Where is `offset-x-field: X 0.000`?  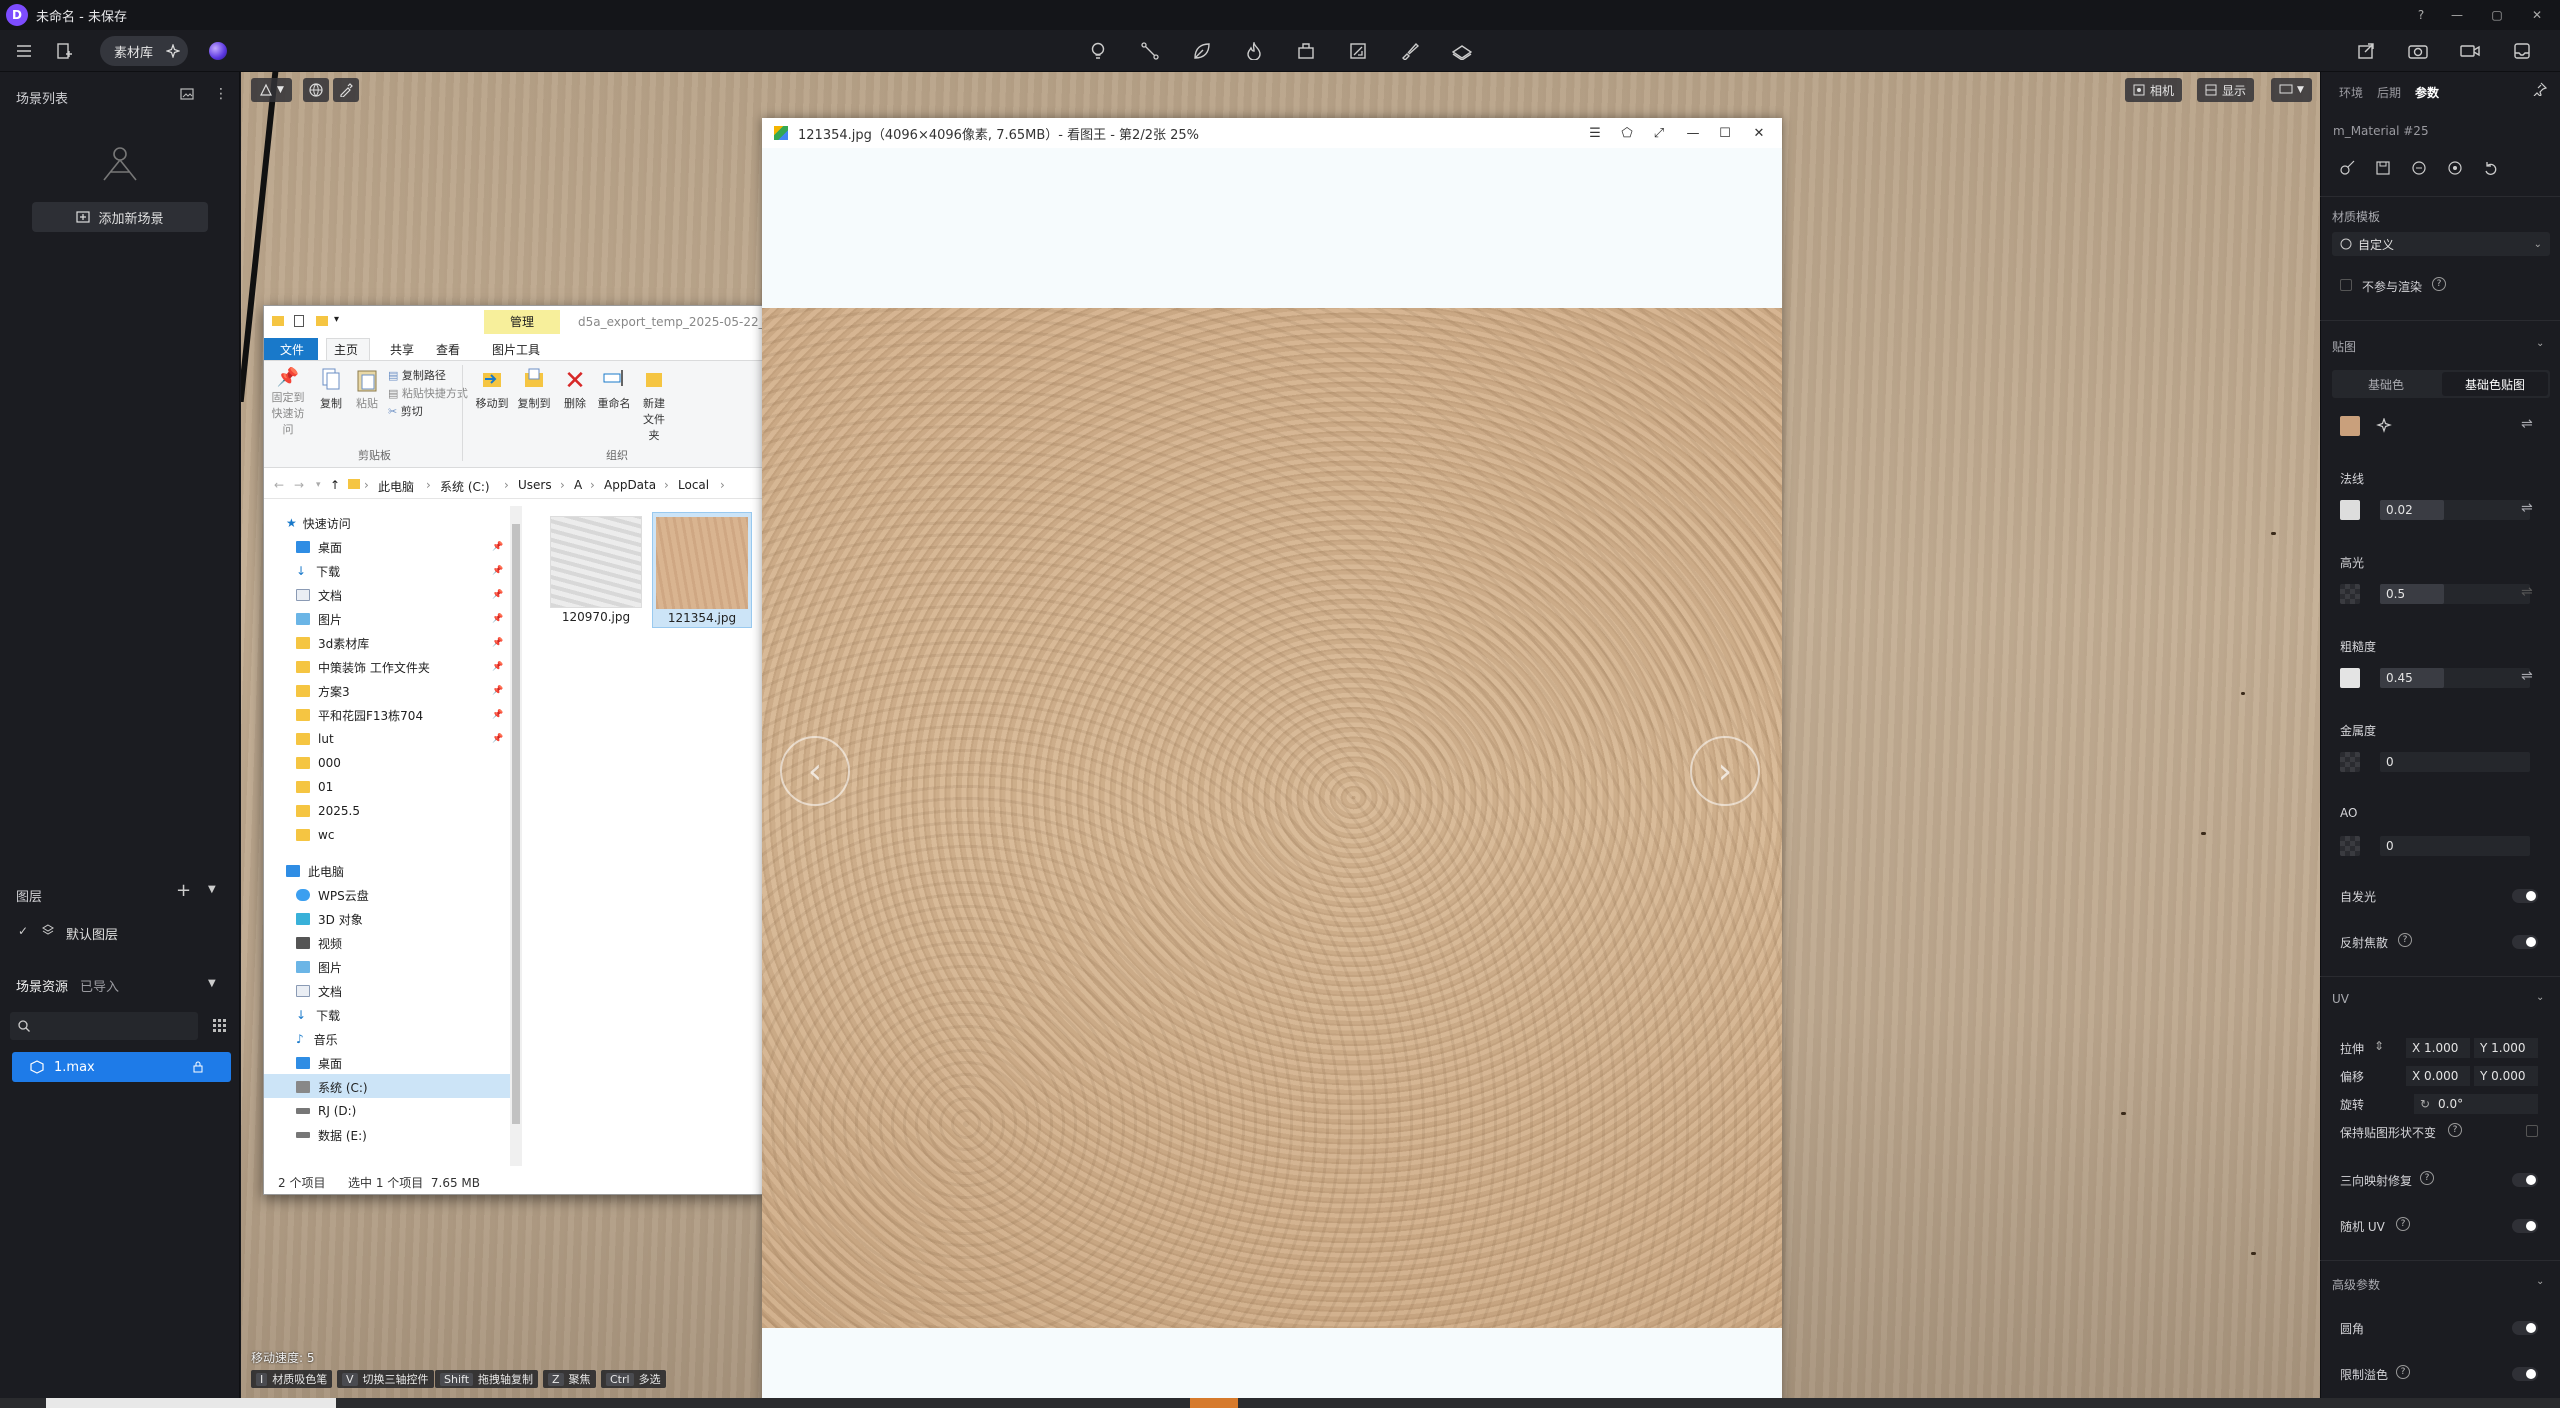 offset-x-field: X 0.000 is located at coordinates (2438, 1076).